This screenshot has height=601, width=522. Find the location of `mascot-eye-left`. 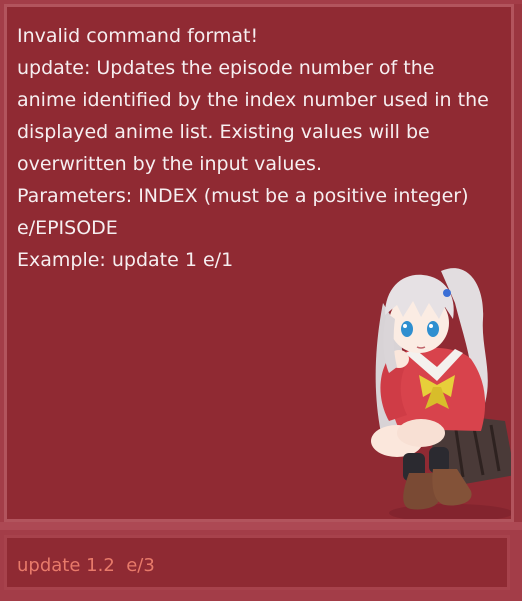

mascot-eye-left is located at coordinates (407, 329).